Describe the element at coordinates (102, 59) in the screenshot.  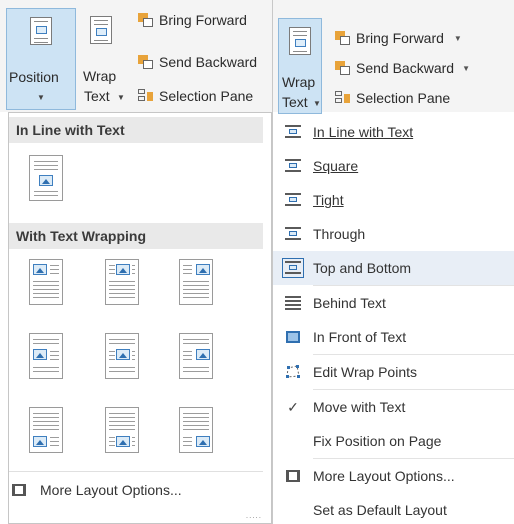
I see `wrap-text-button: Wrap Text ▼` at that location.